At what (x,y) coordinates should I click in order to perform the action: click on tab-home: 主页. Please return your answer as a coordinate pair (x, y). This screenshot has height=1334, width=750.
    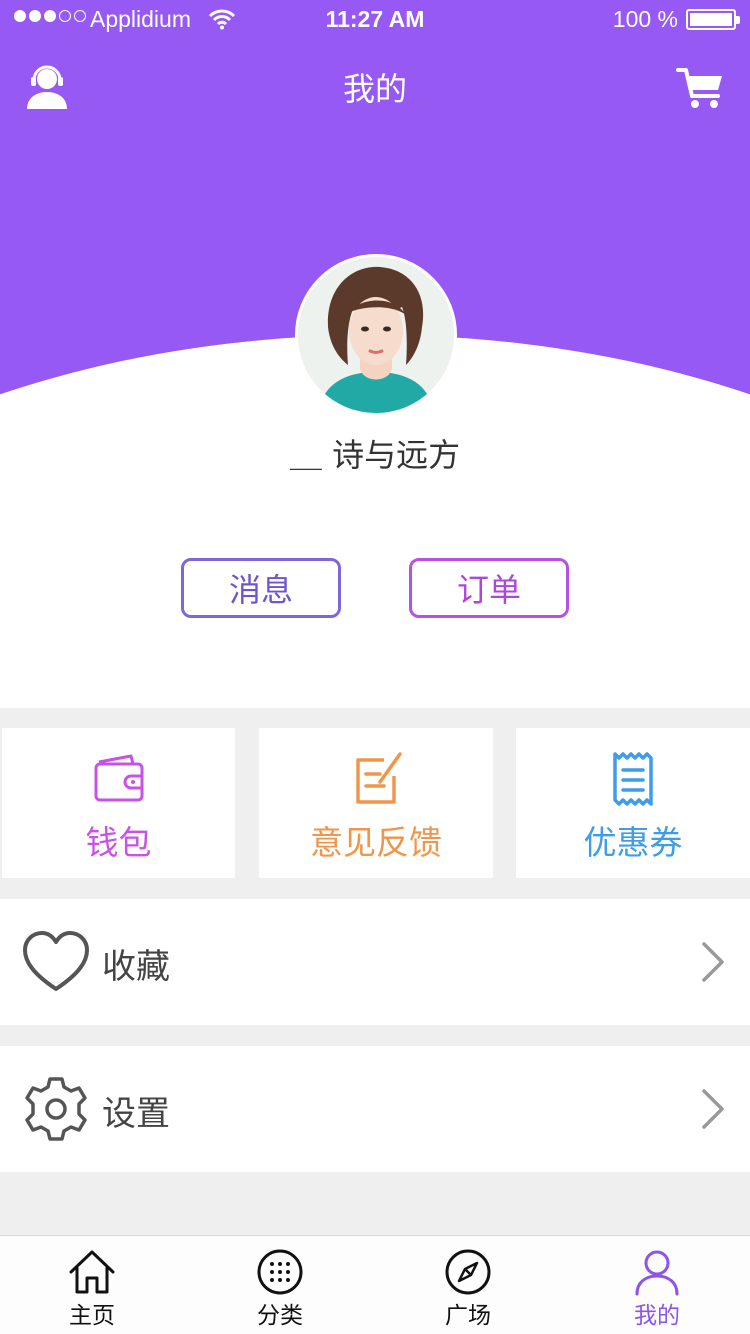
    Looking at the image, I should click on (92, 1285).